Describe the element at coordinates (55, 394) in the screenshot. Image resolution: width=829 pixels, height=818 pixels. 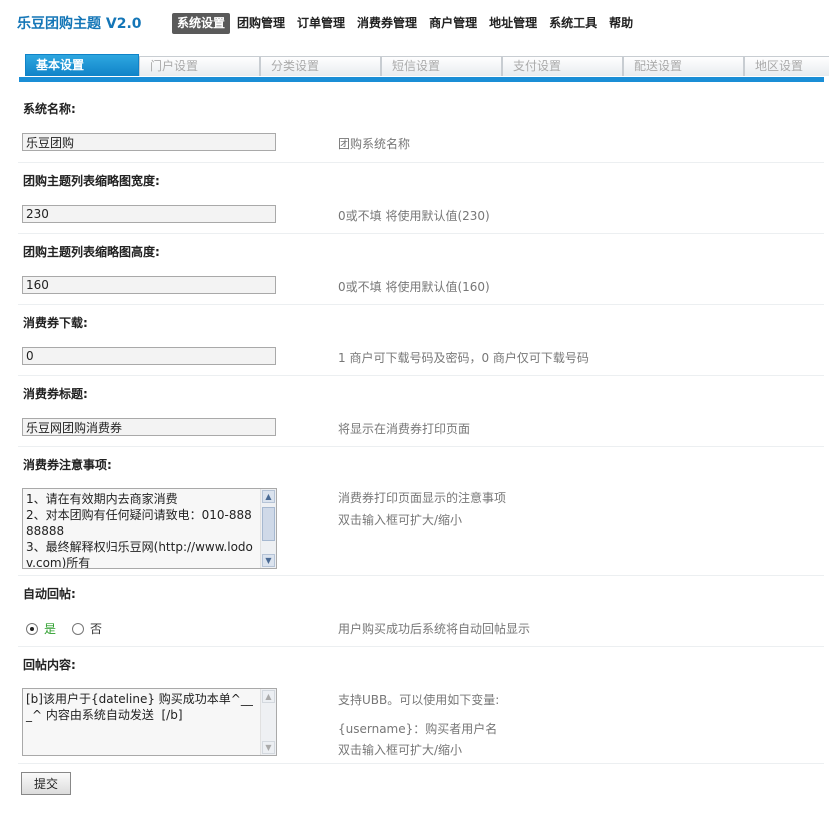
I see `voucher-title-label: 消费券标题:` at that location.